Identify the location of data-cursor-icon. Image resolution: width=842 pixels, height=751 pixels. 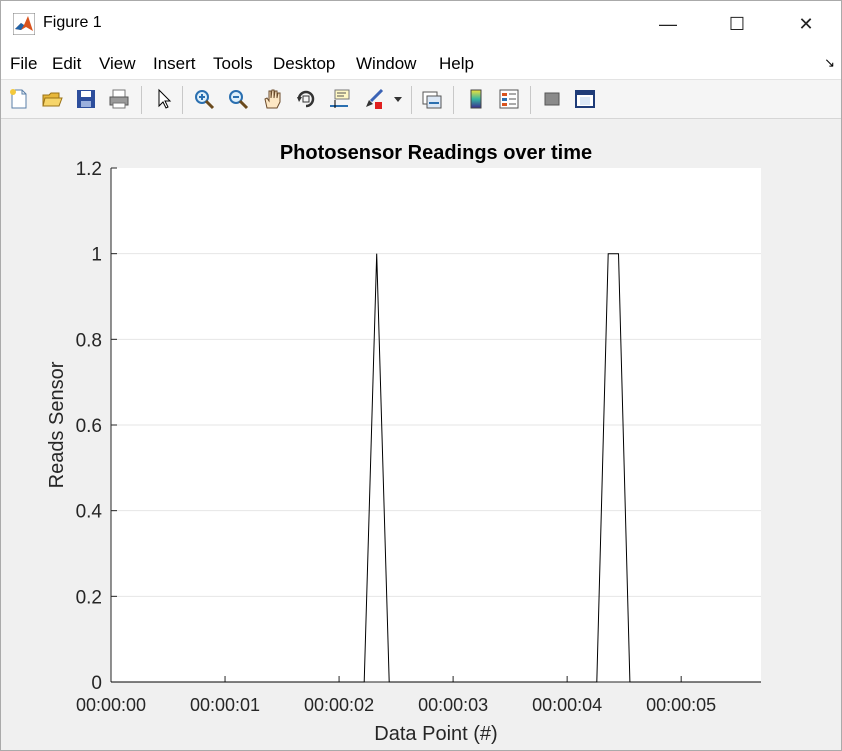
(339, 99).